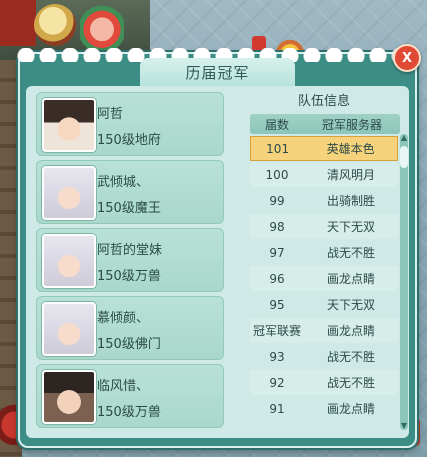  I want to click on champion-card: 临风惜、 150级万兽, so click(130, 396).